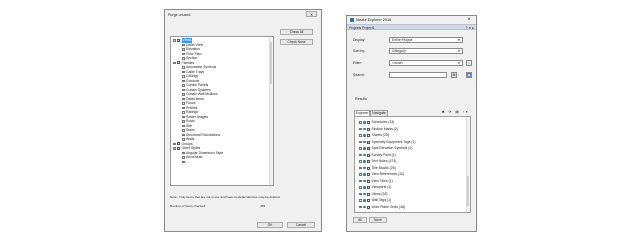 The width and height of the screenshot is (640, 240). Describe the element at coordinates (468, 164) in the screenshot. I see `results-scrollbar` at that location.